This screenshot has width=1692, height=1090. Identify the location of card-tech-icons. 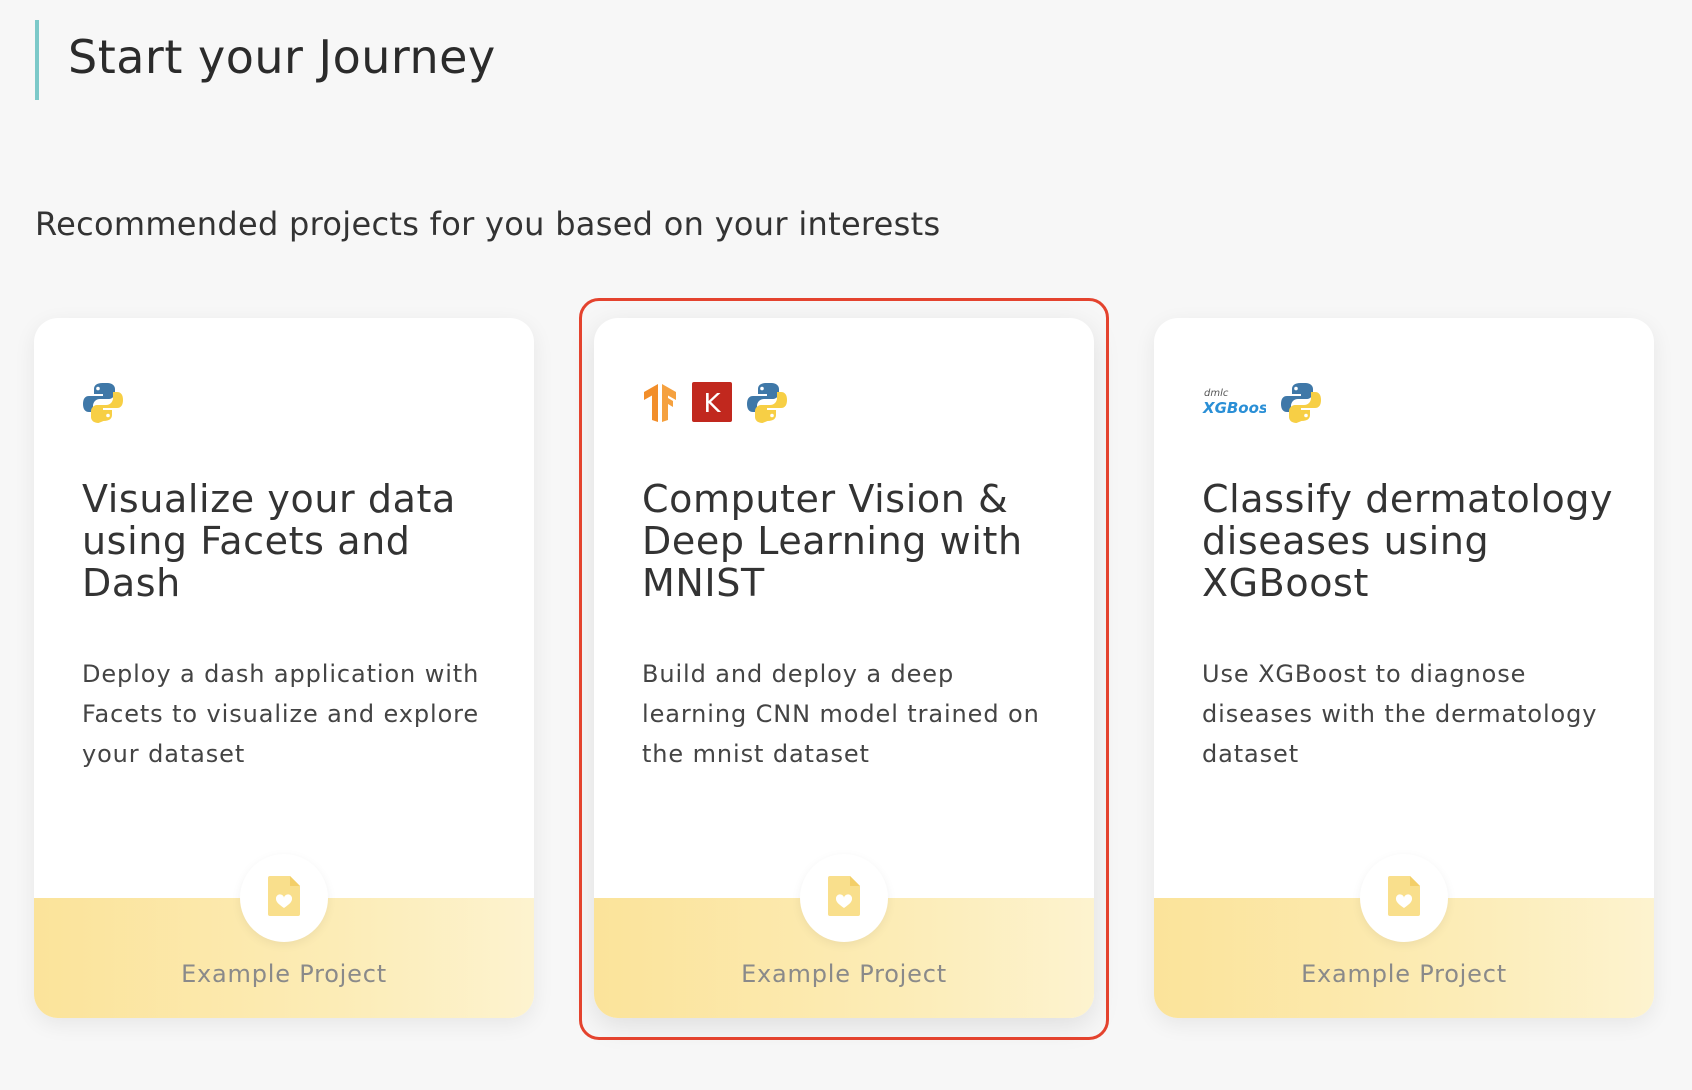
(103, 402).